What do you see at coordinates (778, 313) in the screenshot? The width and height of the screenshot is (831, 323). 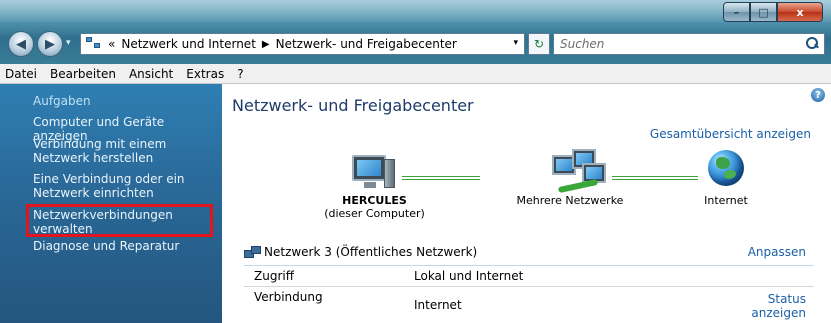 I see `status-link-line: anzeigen` at bounding box center [778, 313].